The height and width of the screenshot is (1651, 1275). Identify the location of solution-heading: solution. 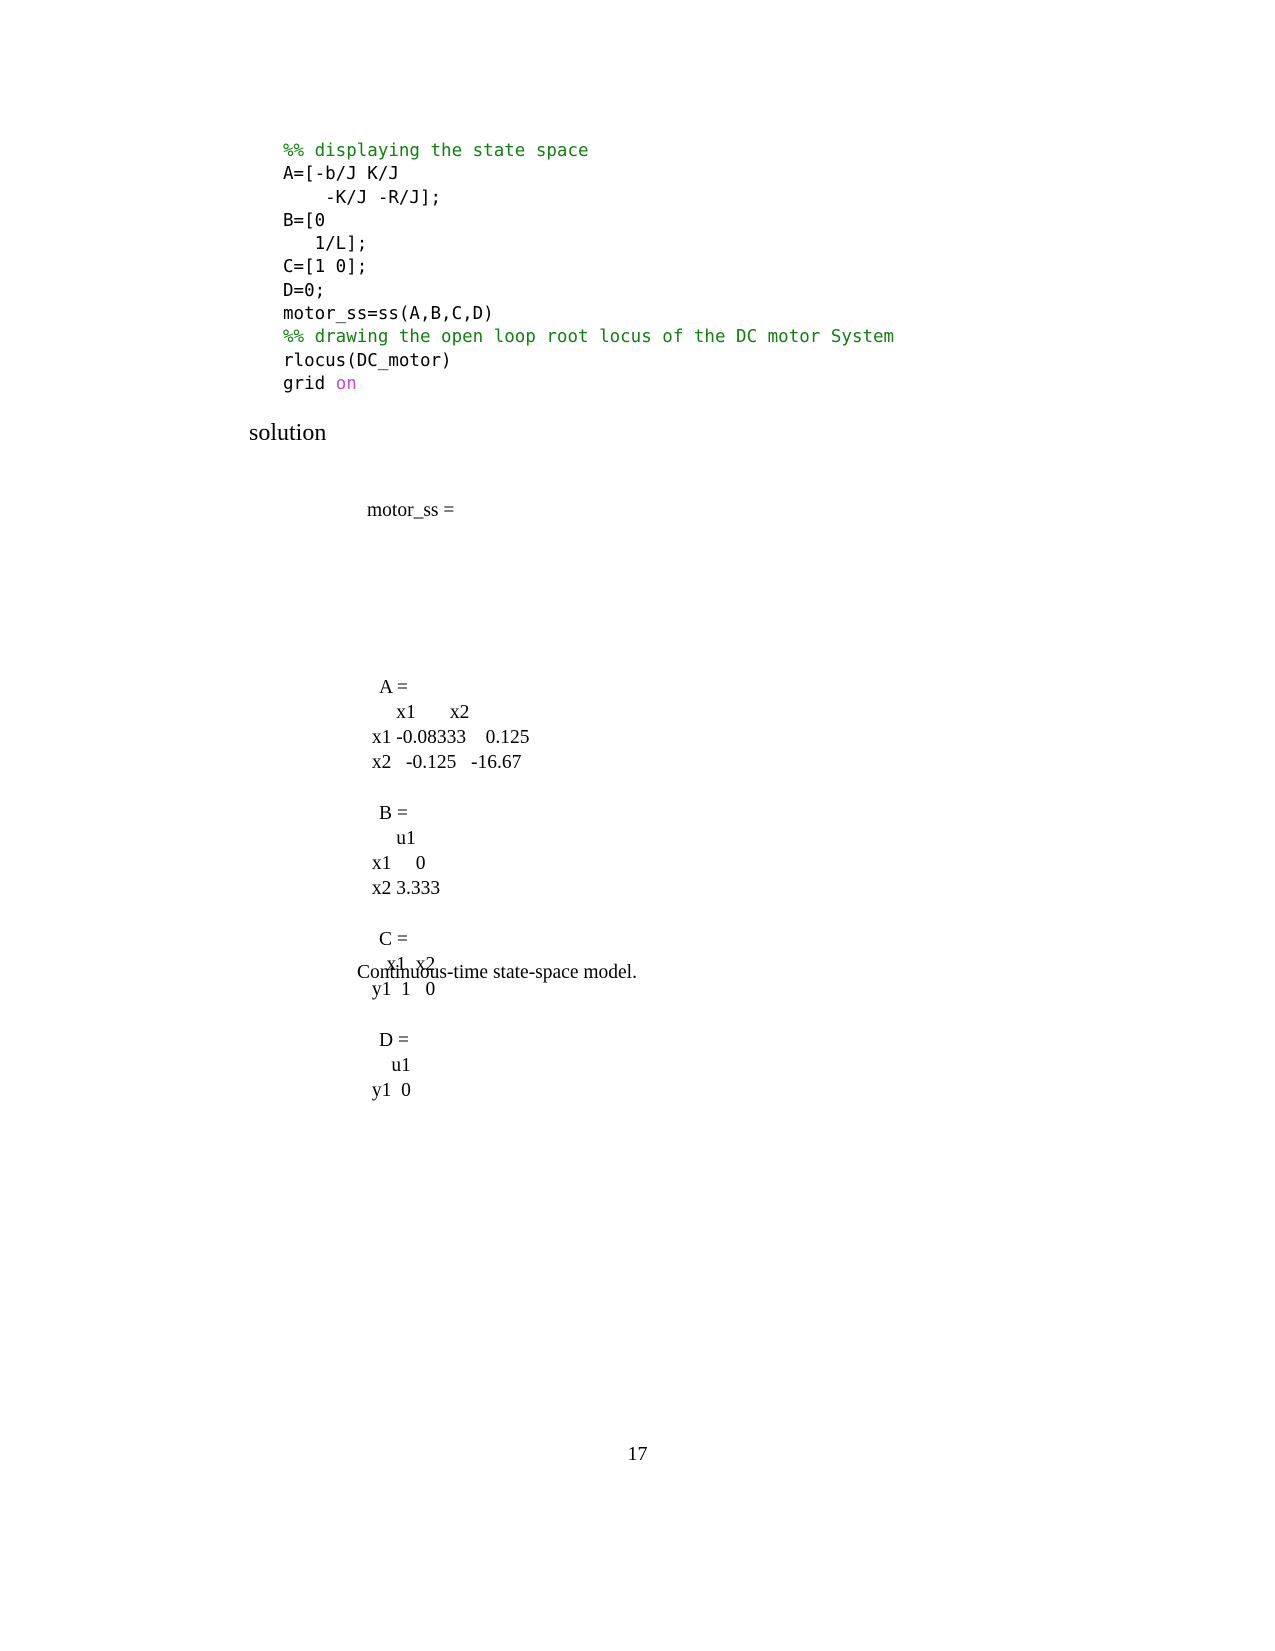
(288, 433).